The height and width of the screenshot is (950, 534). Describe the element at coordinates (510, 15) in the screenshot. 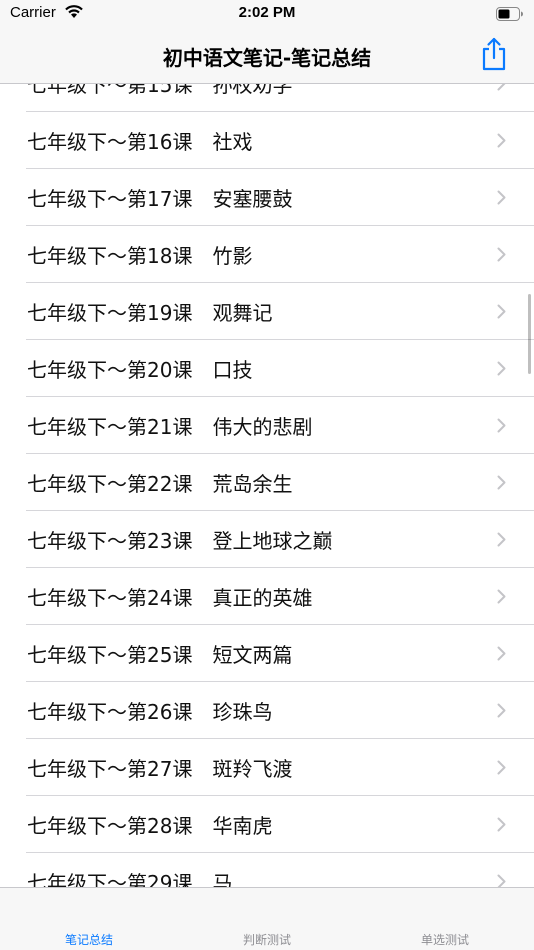

I see `battery-icon` at that location.